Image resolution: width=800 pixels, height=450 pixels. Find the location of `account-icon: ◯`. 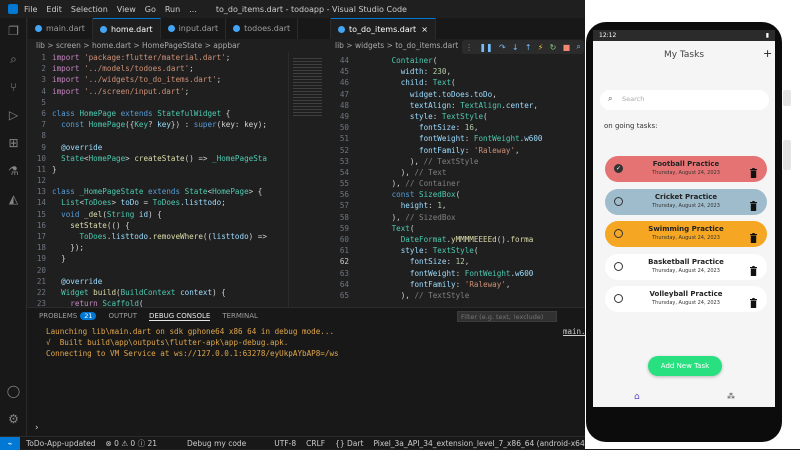

account-icon: ◯ is located at coordinates (13, 391).